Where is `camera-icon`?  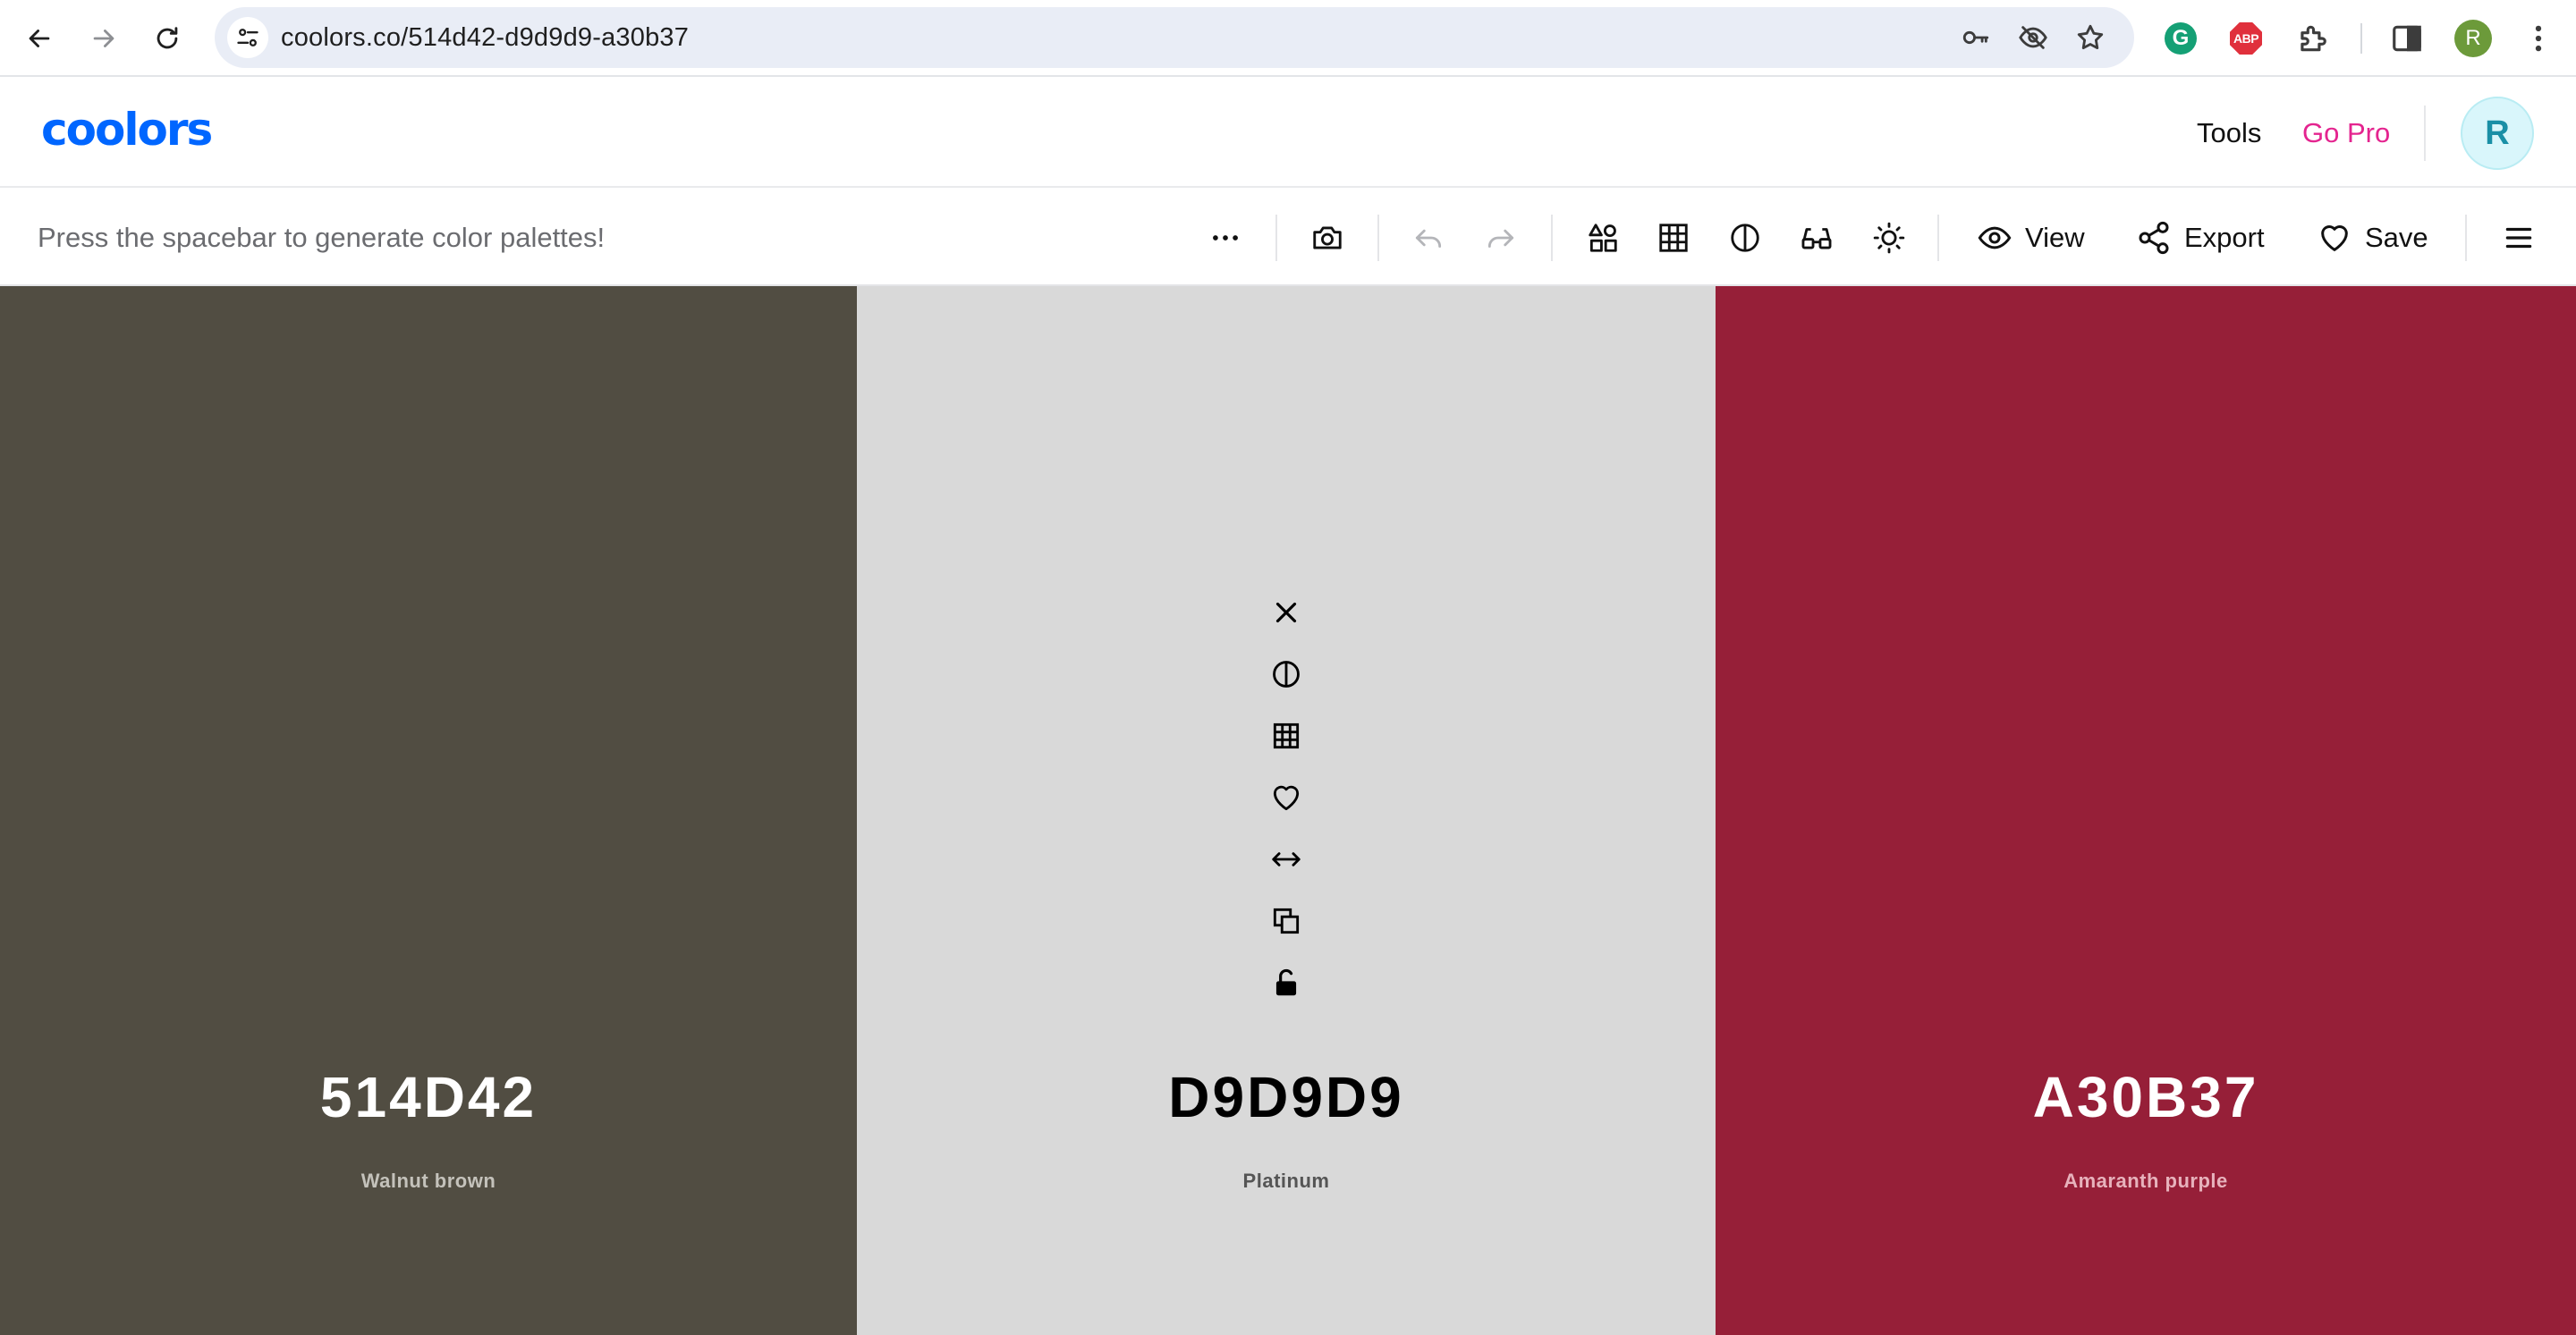 camera-icon is located at coordinates (1327, 237).